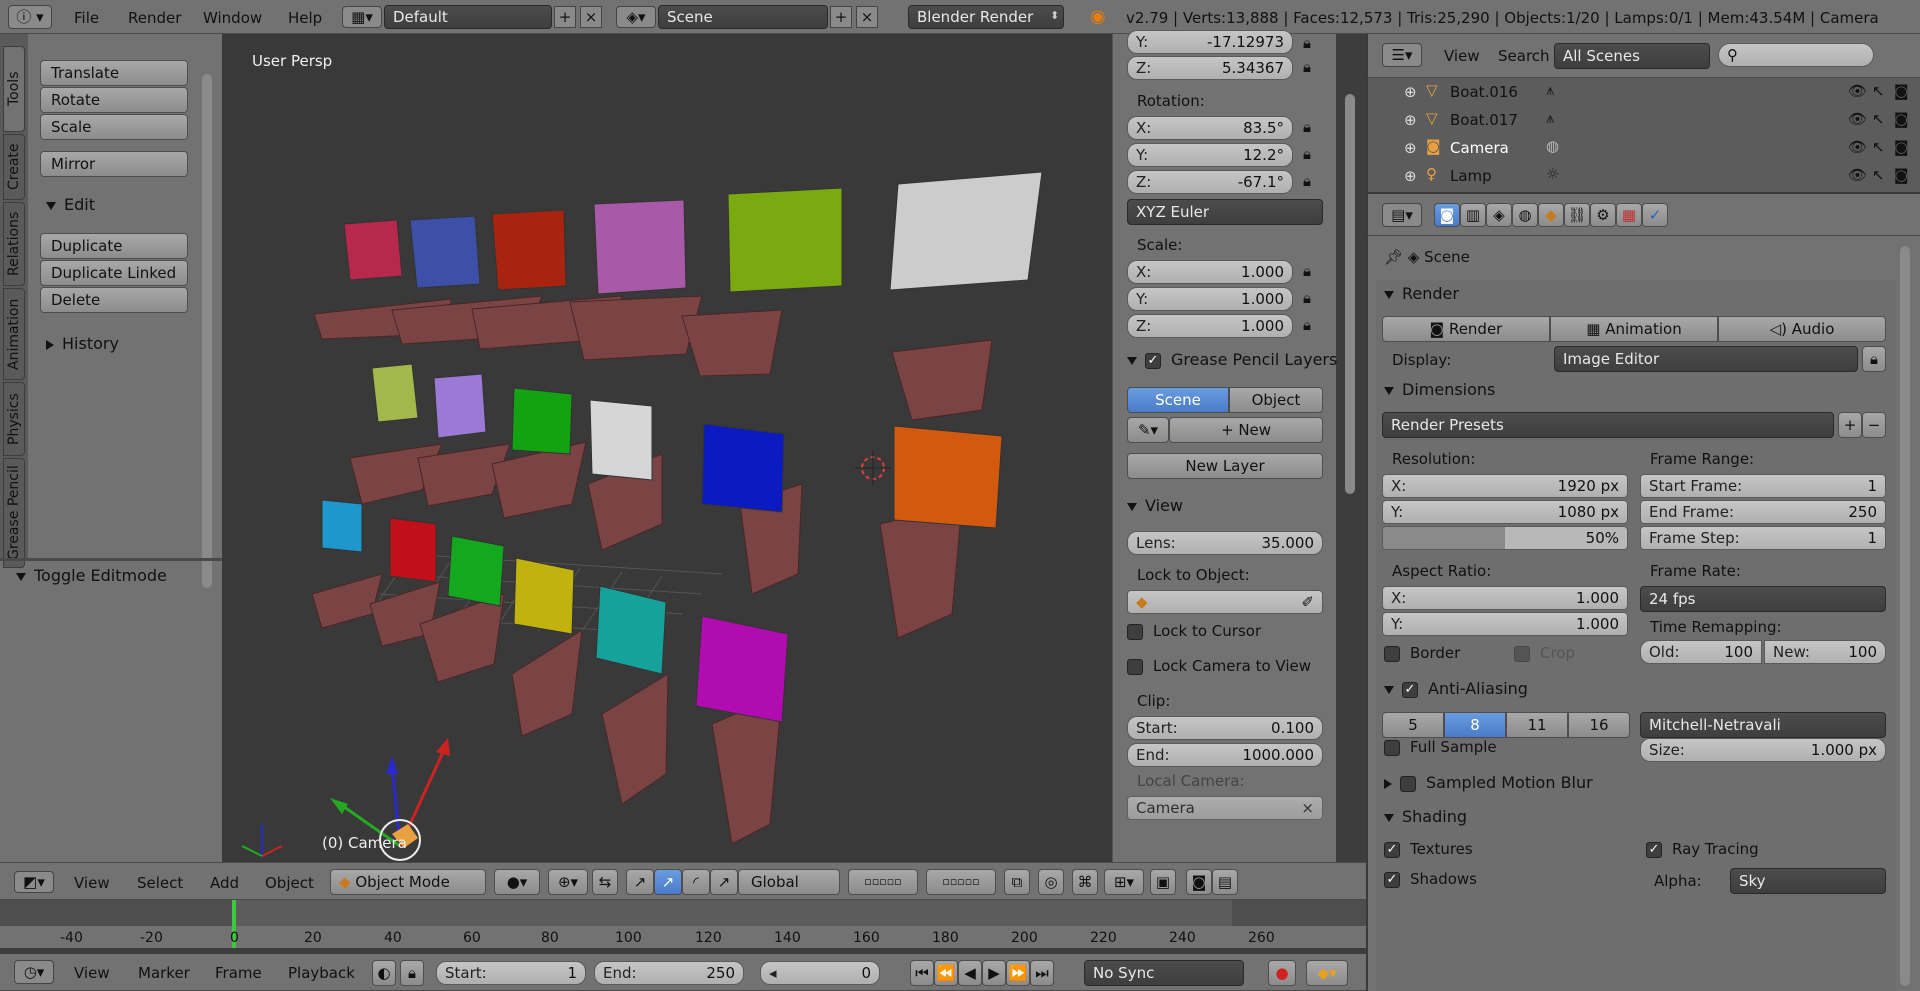 The image size is (1920, 991). Describe the element at coordinates (224, 883) in the screenshot. I see `menu-add: Add` at that location.